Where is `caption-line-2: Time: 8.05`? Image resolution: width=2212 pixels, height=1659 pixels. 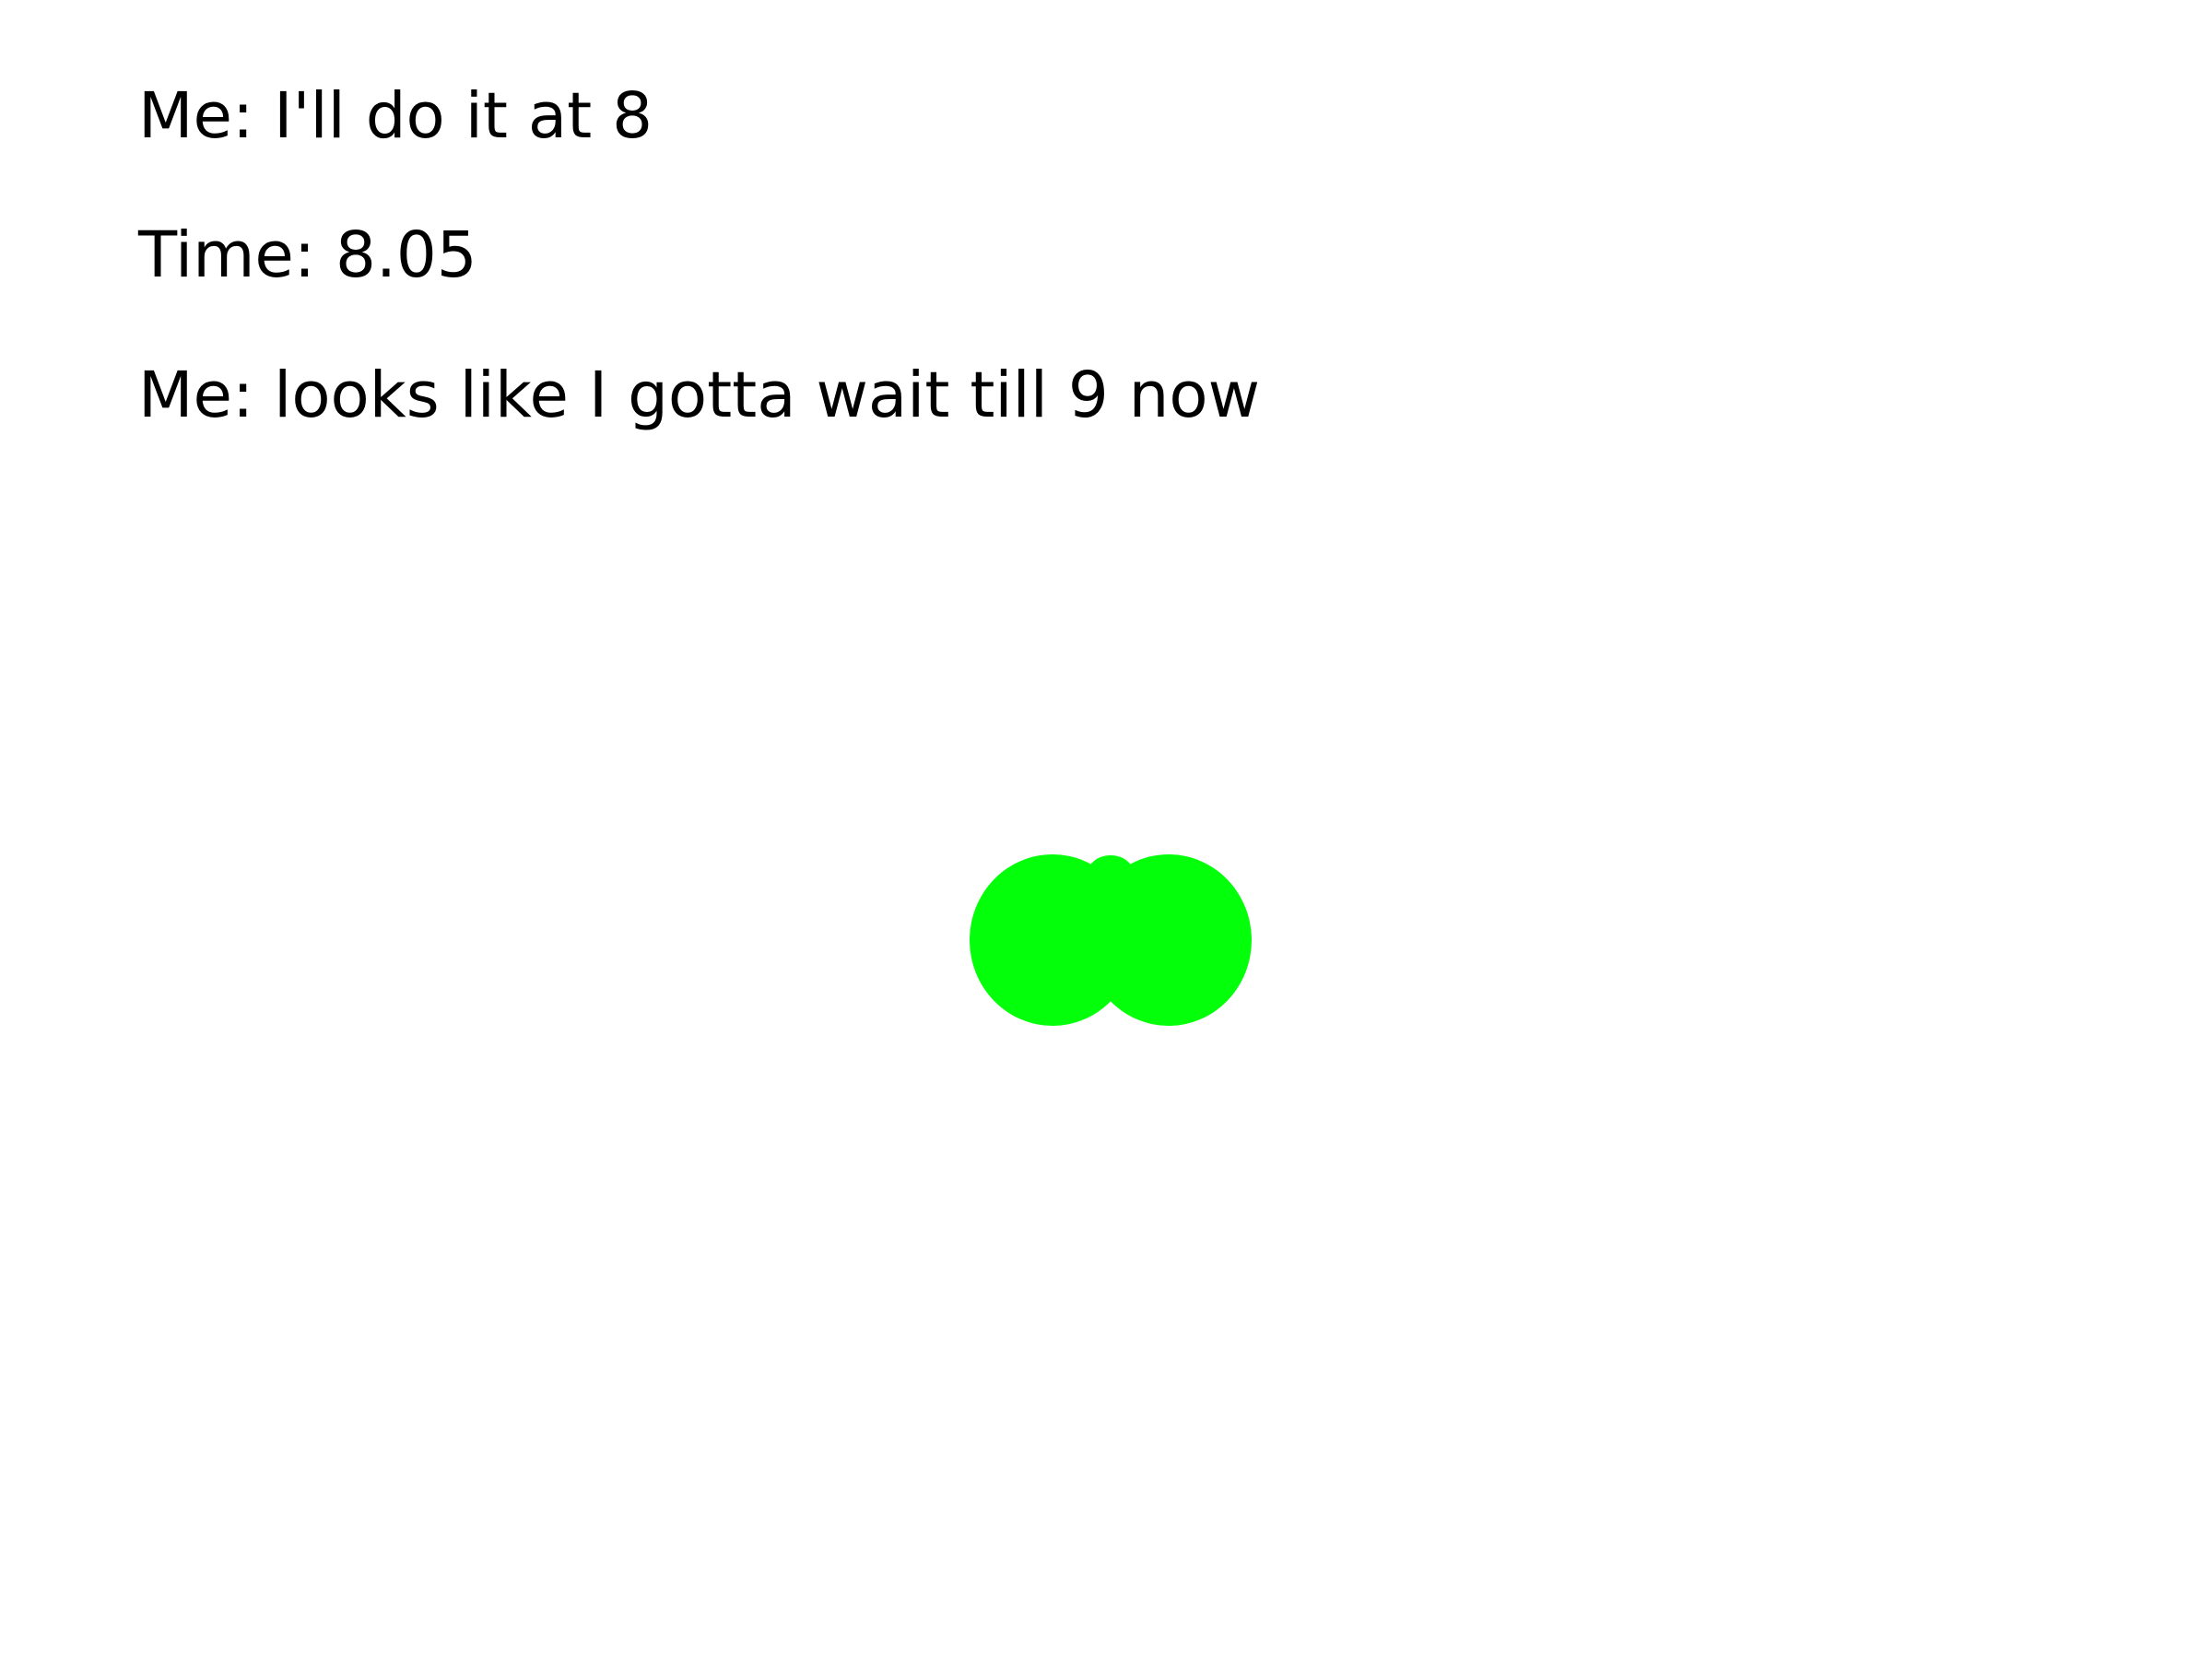
caption-line-2: Time: 8.05 is located at coordinates (307, 255).